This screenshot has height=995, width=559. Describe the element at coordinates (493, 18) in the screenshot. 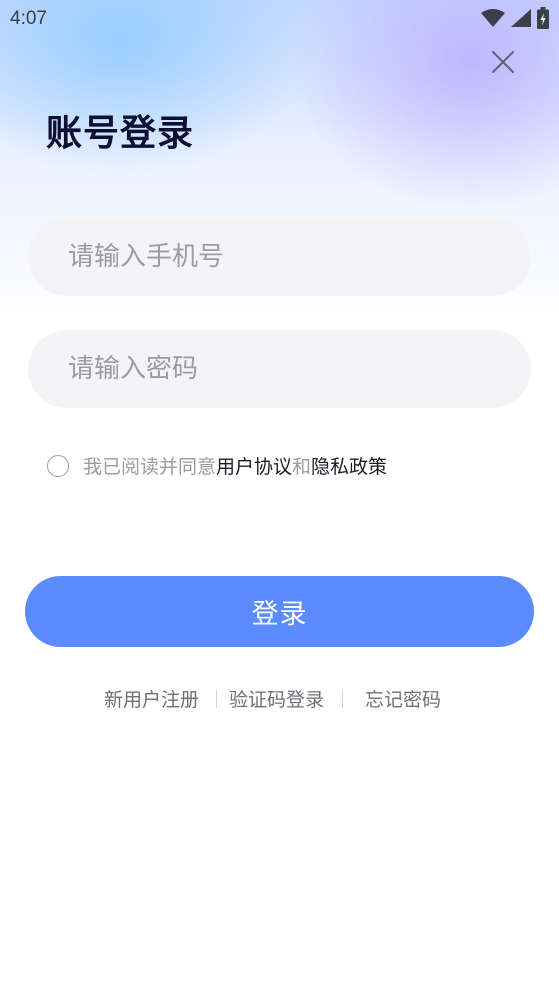

I see `wifi-icon` at that location.